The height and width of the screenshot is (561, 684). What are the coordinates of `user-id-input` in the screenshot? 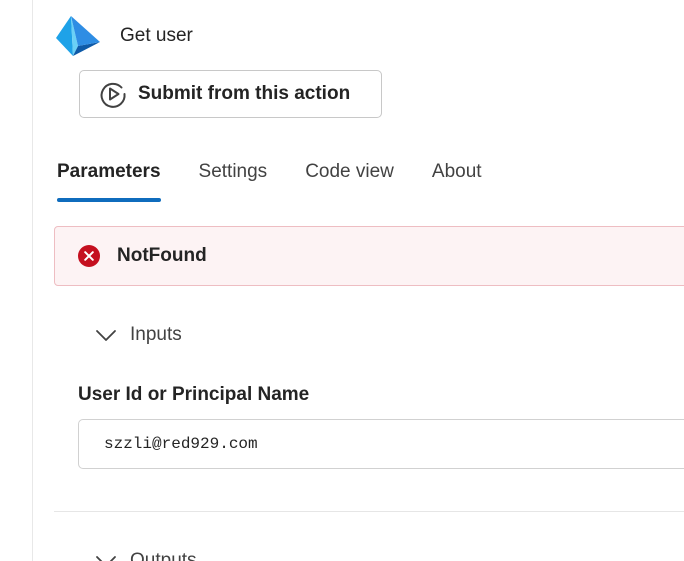 It's located at (381, 444).